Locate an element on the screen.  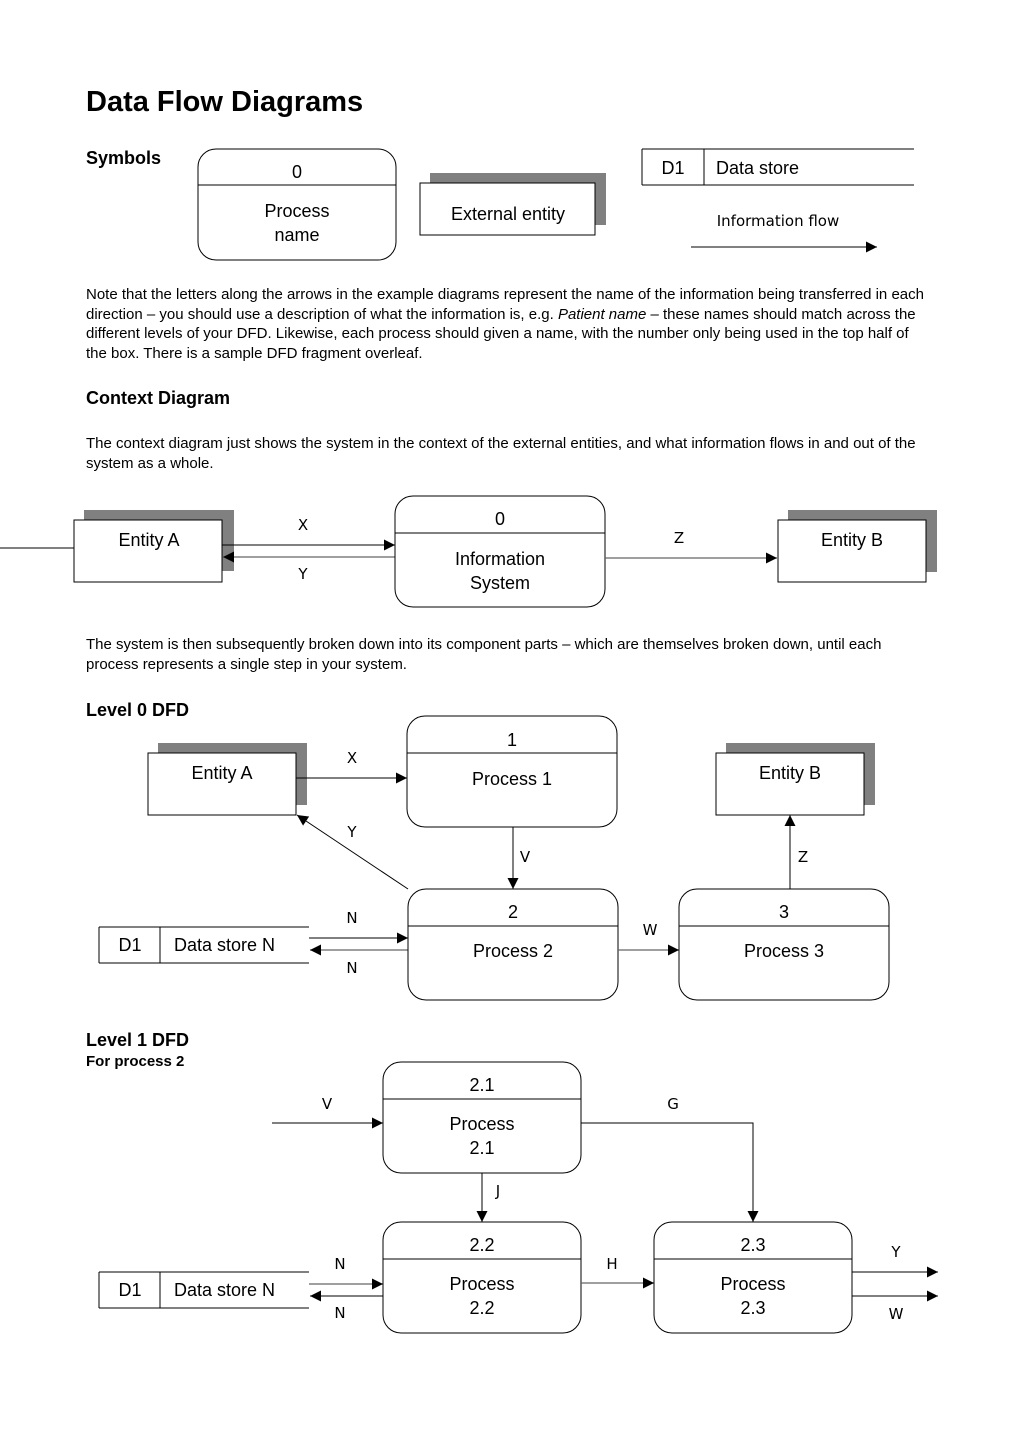
entity-a-label: Entity A is located at coordinates (148, 540).